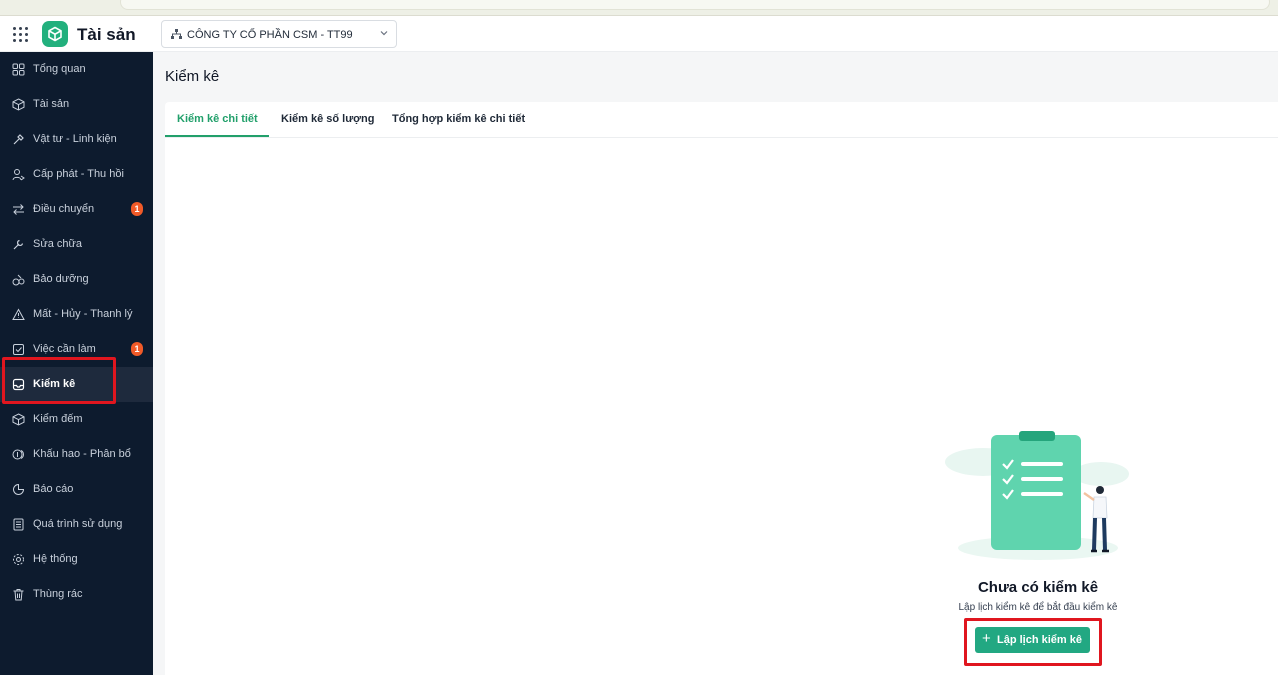  I want to click on sidebar-item-vat-tu: Vật tư - Linh kiện, so click(76, 139).